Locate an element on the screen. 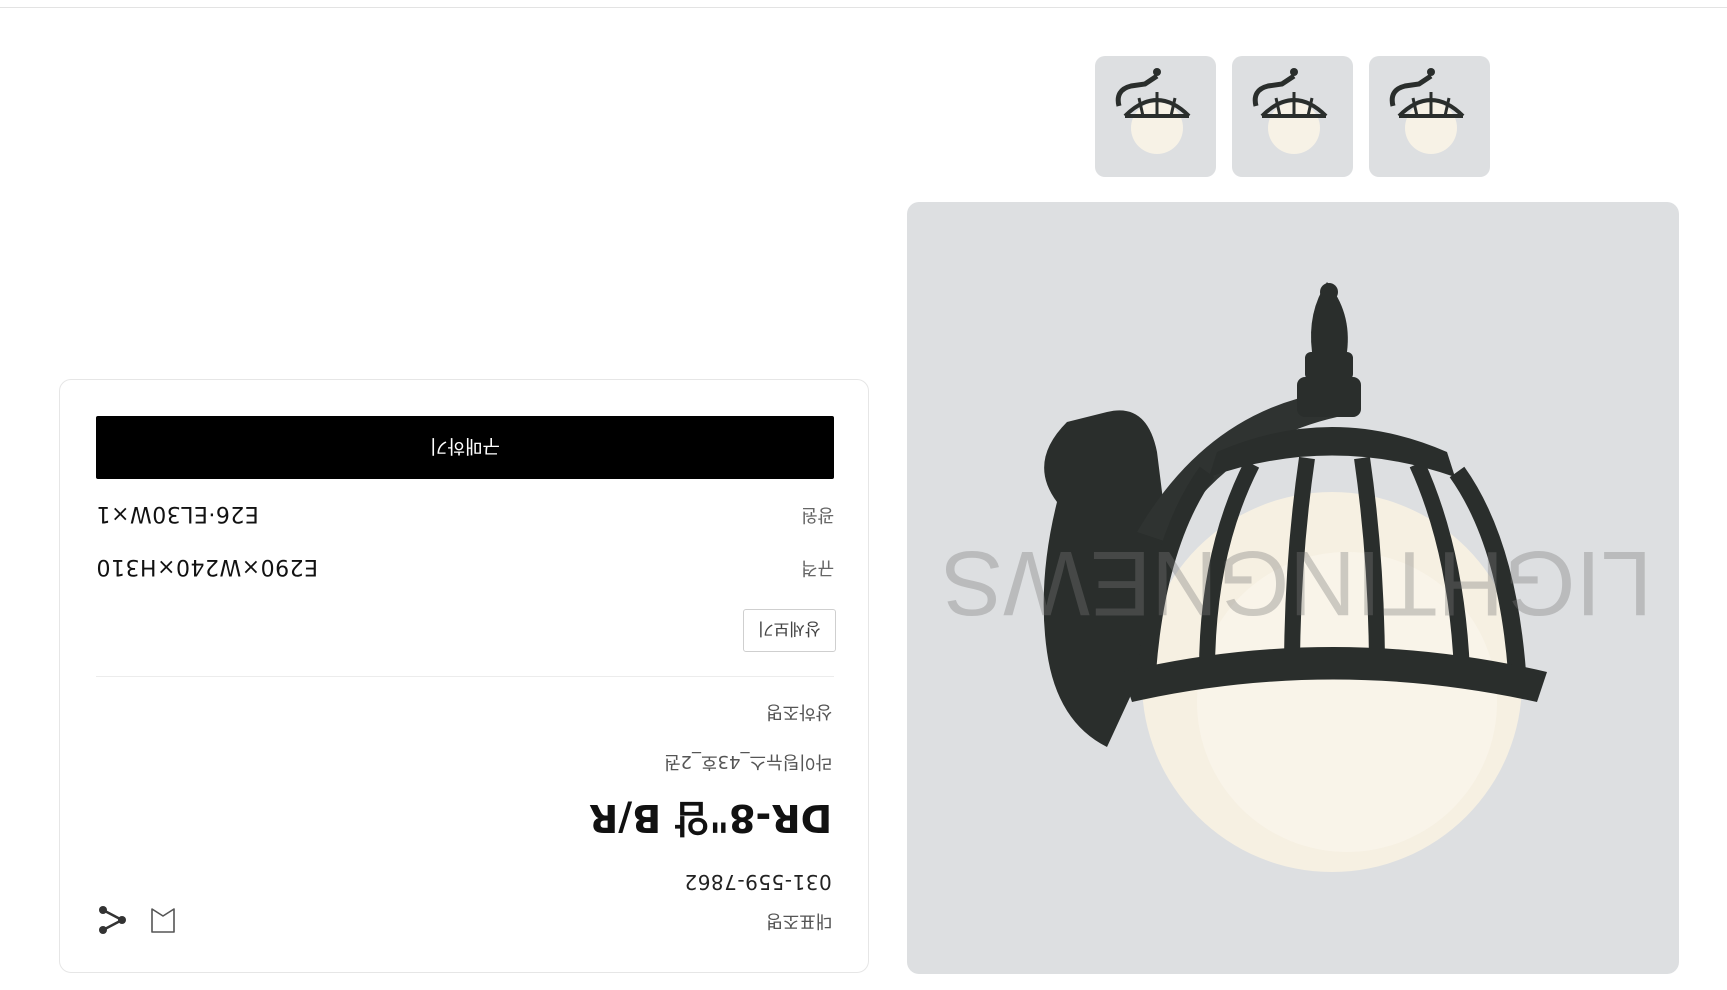  detail-view-button: 상세보기 is located at coordinates (789, 630).